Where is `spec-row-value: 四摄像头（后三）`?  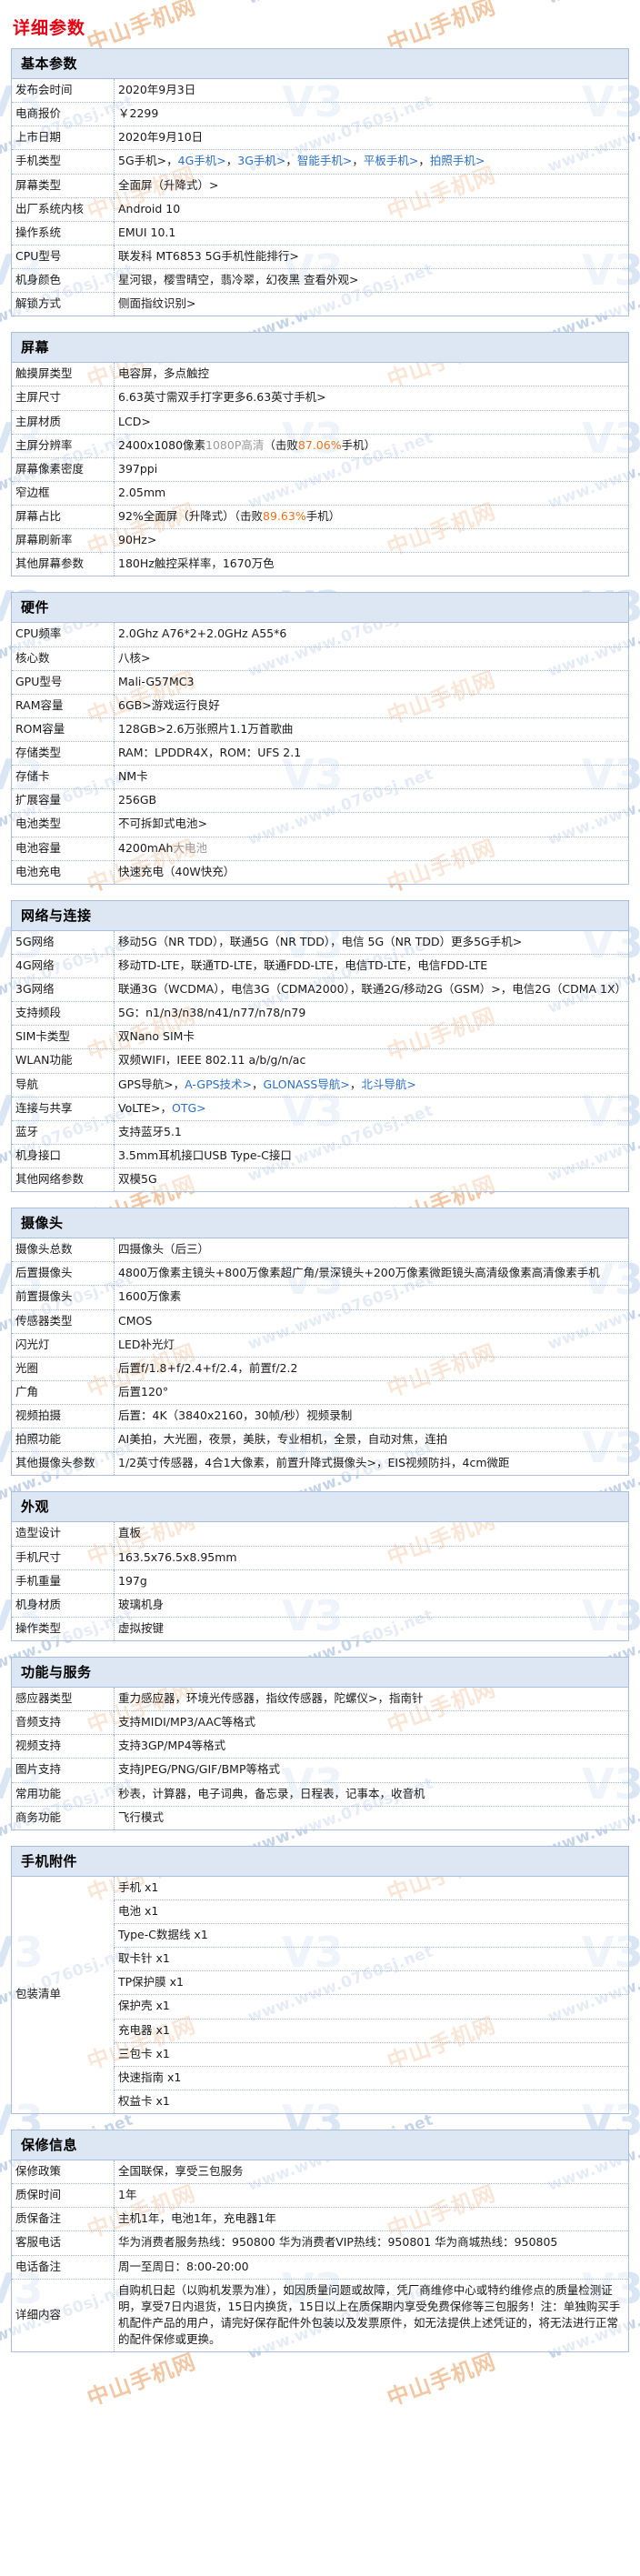 spec-row-value: 四摄像头（后三） is located at coordinates (371, 1250).